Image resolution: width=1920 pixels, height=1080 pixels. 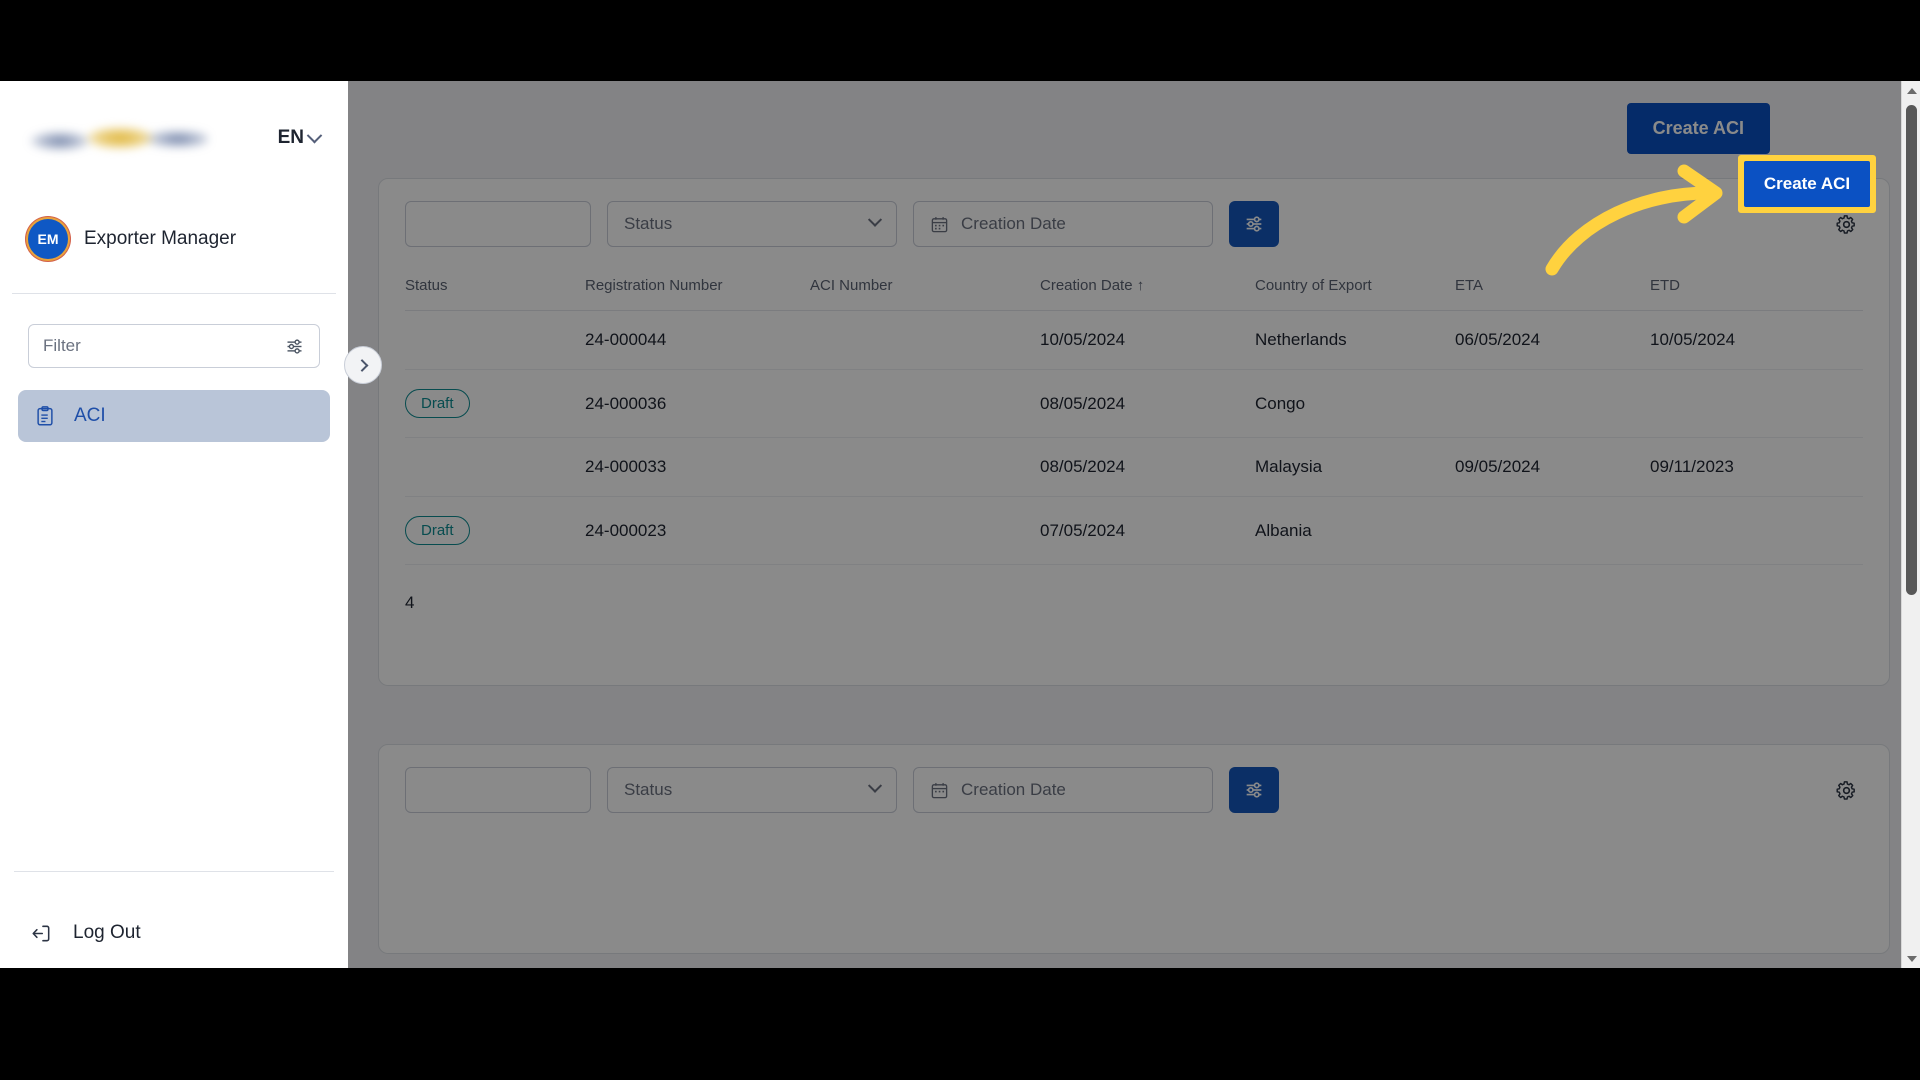 What do you see at coordinates (48, 239) in the screenshot?
I see `avatar: EM` at bounding box center [48, 239].